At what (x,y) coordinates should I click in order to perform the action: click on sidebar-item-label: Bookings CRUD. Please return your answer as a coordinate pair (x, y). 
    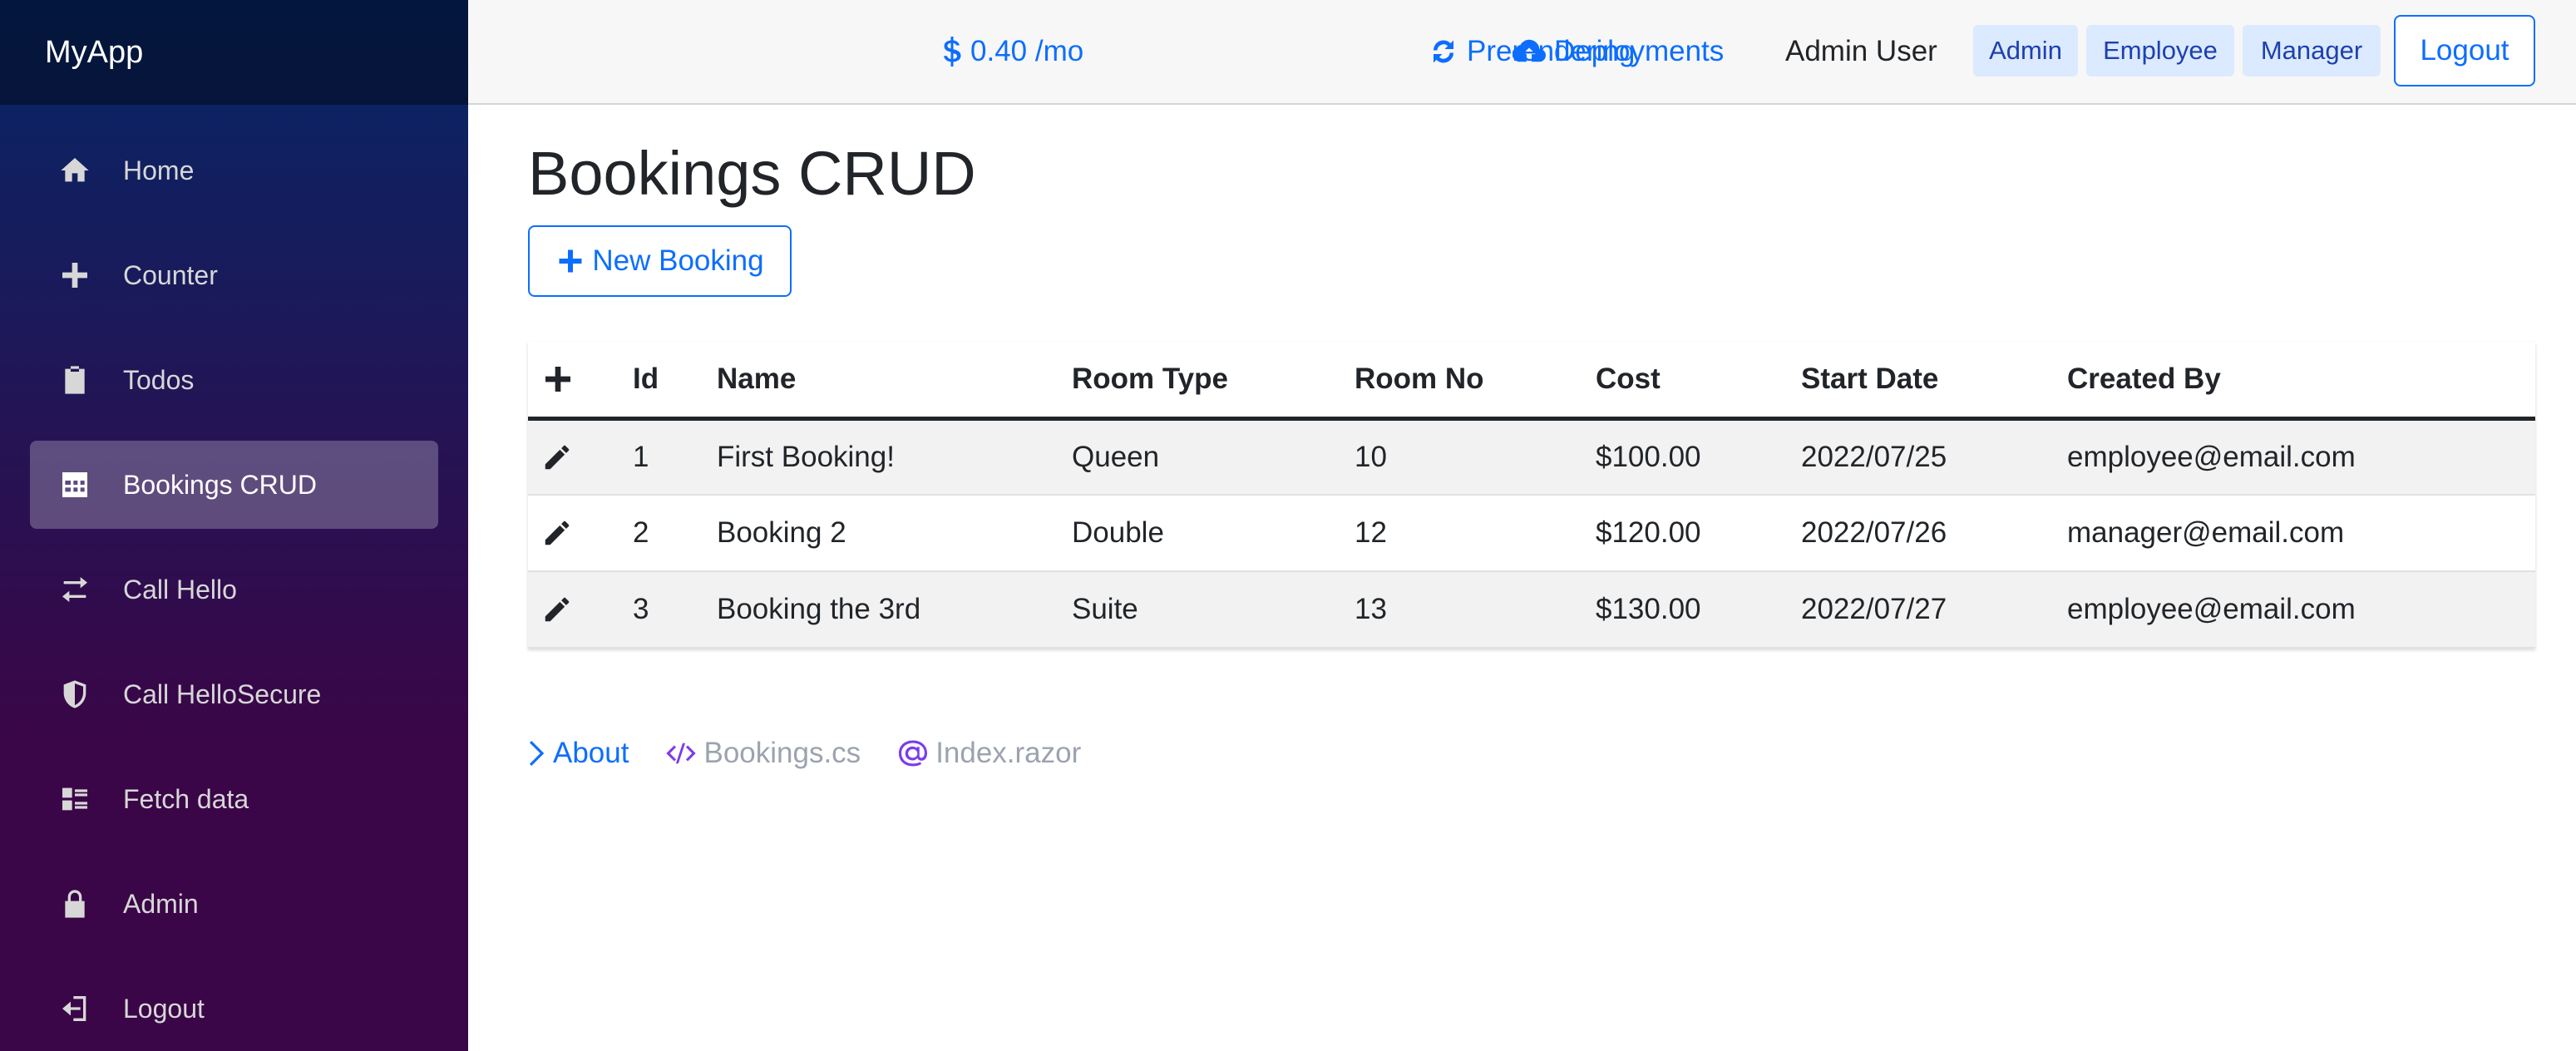
    Looking at the image, I should click on (220, 484).